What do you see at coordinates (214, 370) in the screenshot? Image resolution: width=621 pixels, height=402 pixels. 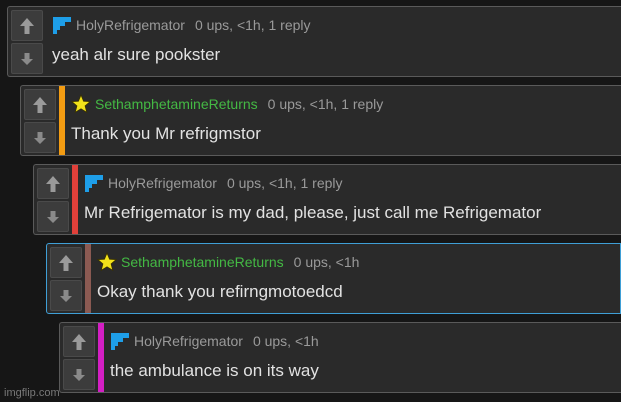 I see `comment-text: the ambulance is on its way` at bounding box center [214, 370].